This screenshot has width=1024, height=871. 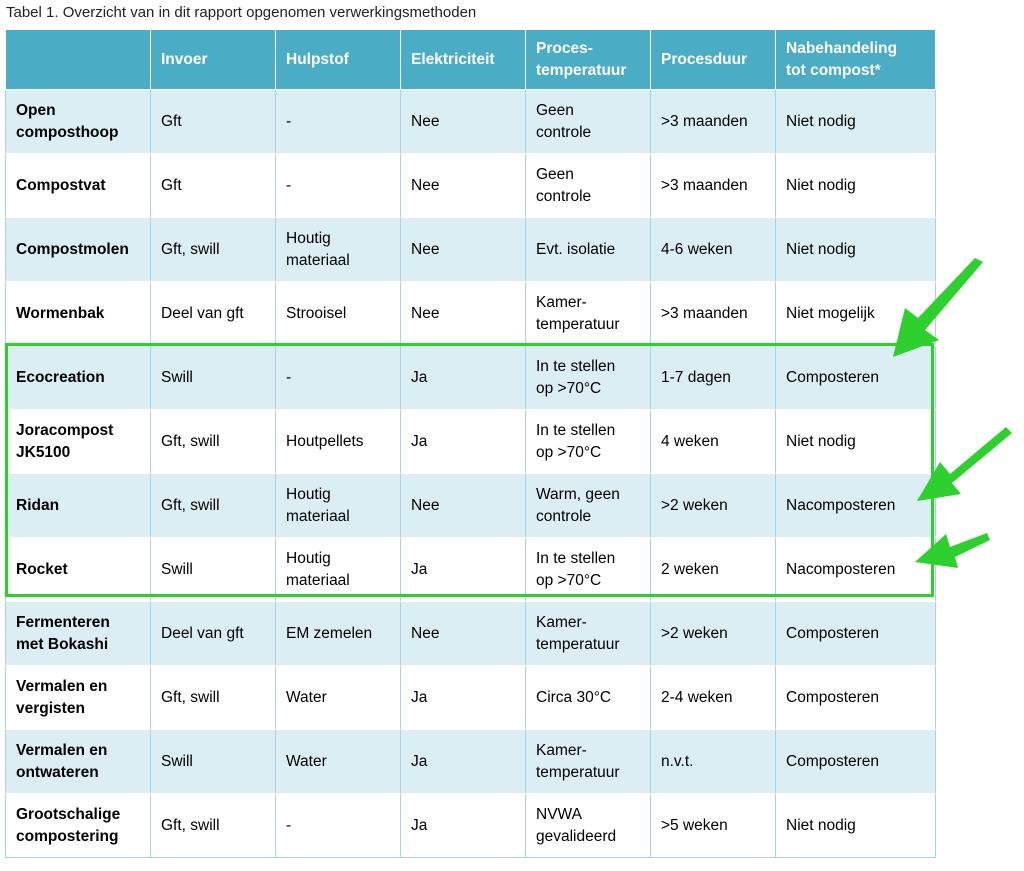 I want to click on table-cell: >2 weken, so click(x=713, y=505).